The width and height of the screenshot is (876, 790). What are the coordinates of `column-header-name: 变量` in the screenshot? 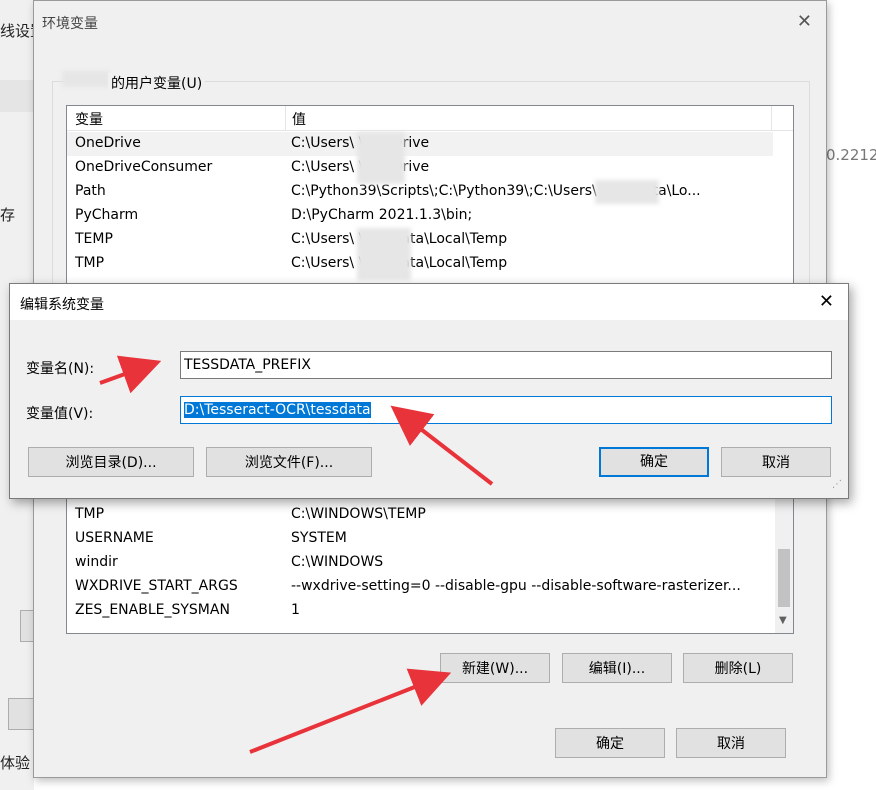 It's located at (89, 119).